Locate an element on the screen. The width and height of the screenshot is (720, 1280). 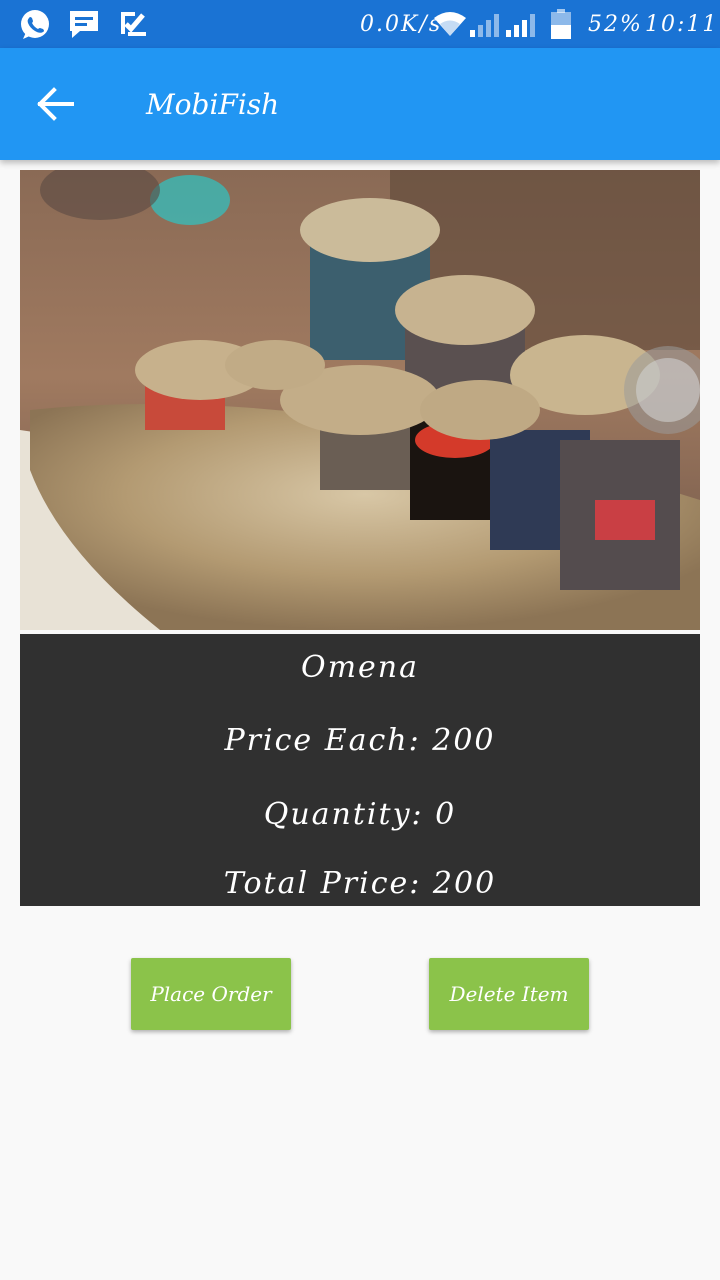
price-each: Price Each: 200 is located at coordinates (360, 740).